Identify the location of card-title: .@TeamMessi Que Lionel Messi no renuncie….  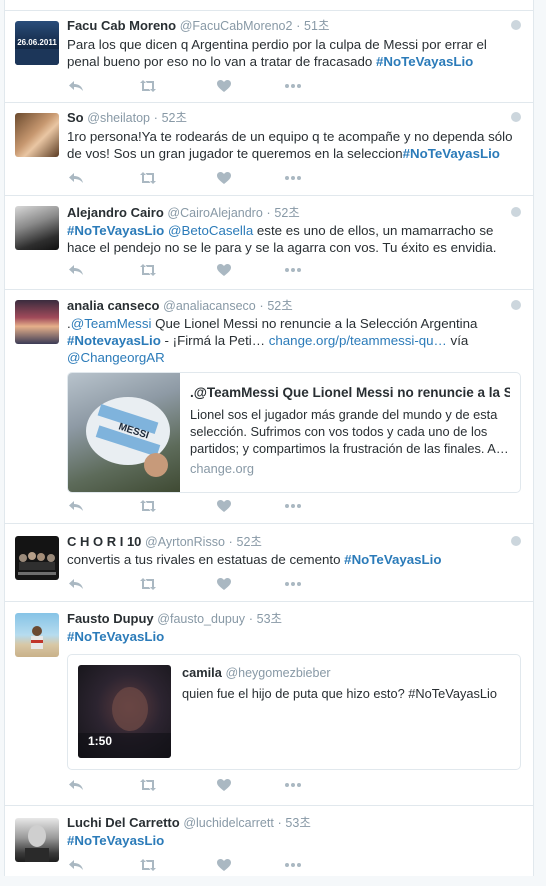
(350, 392).